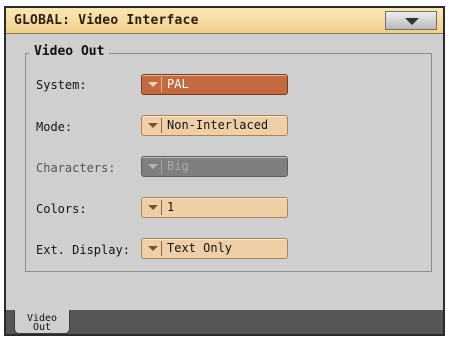 This screenshot has height=340, width=449. I want to click on tab-video-out: Video Out, so click(42, 322).